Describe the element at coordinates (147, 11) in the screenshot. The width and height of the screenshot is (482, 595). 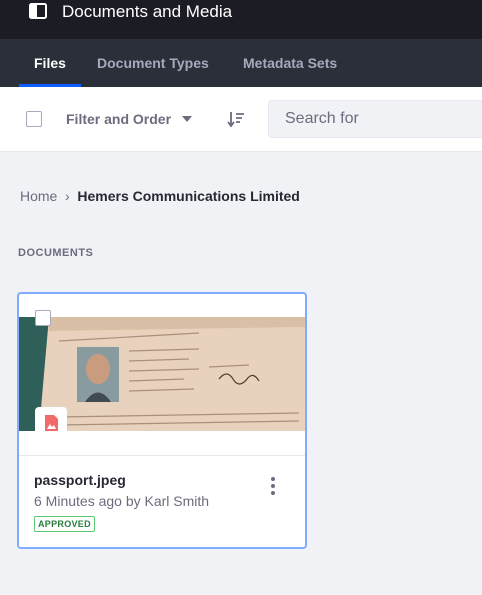
I see `app-title: Documents and Media` at that location.